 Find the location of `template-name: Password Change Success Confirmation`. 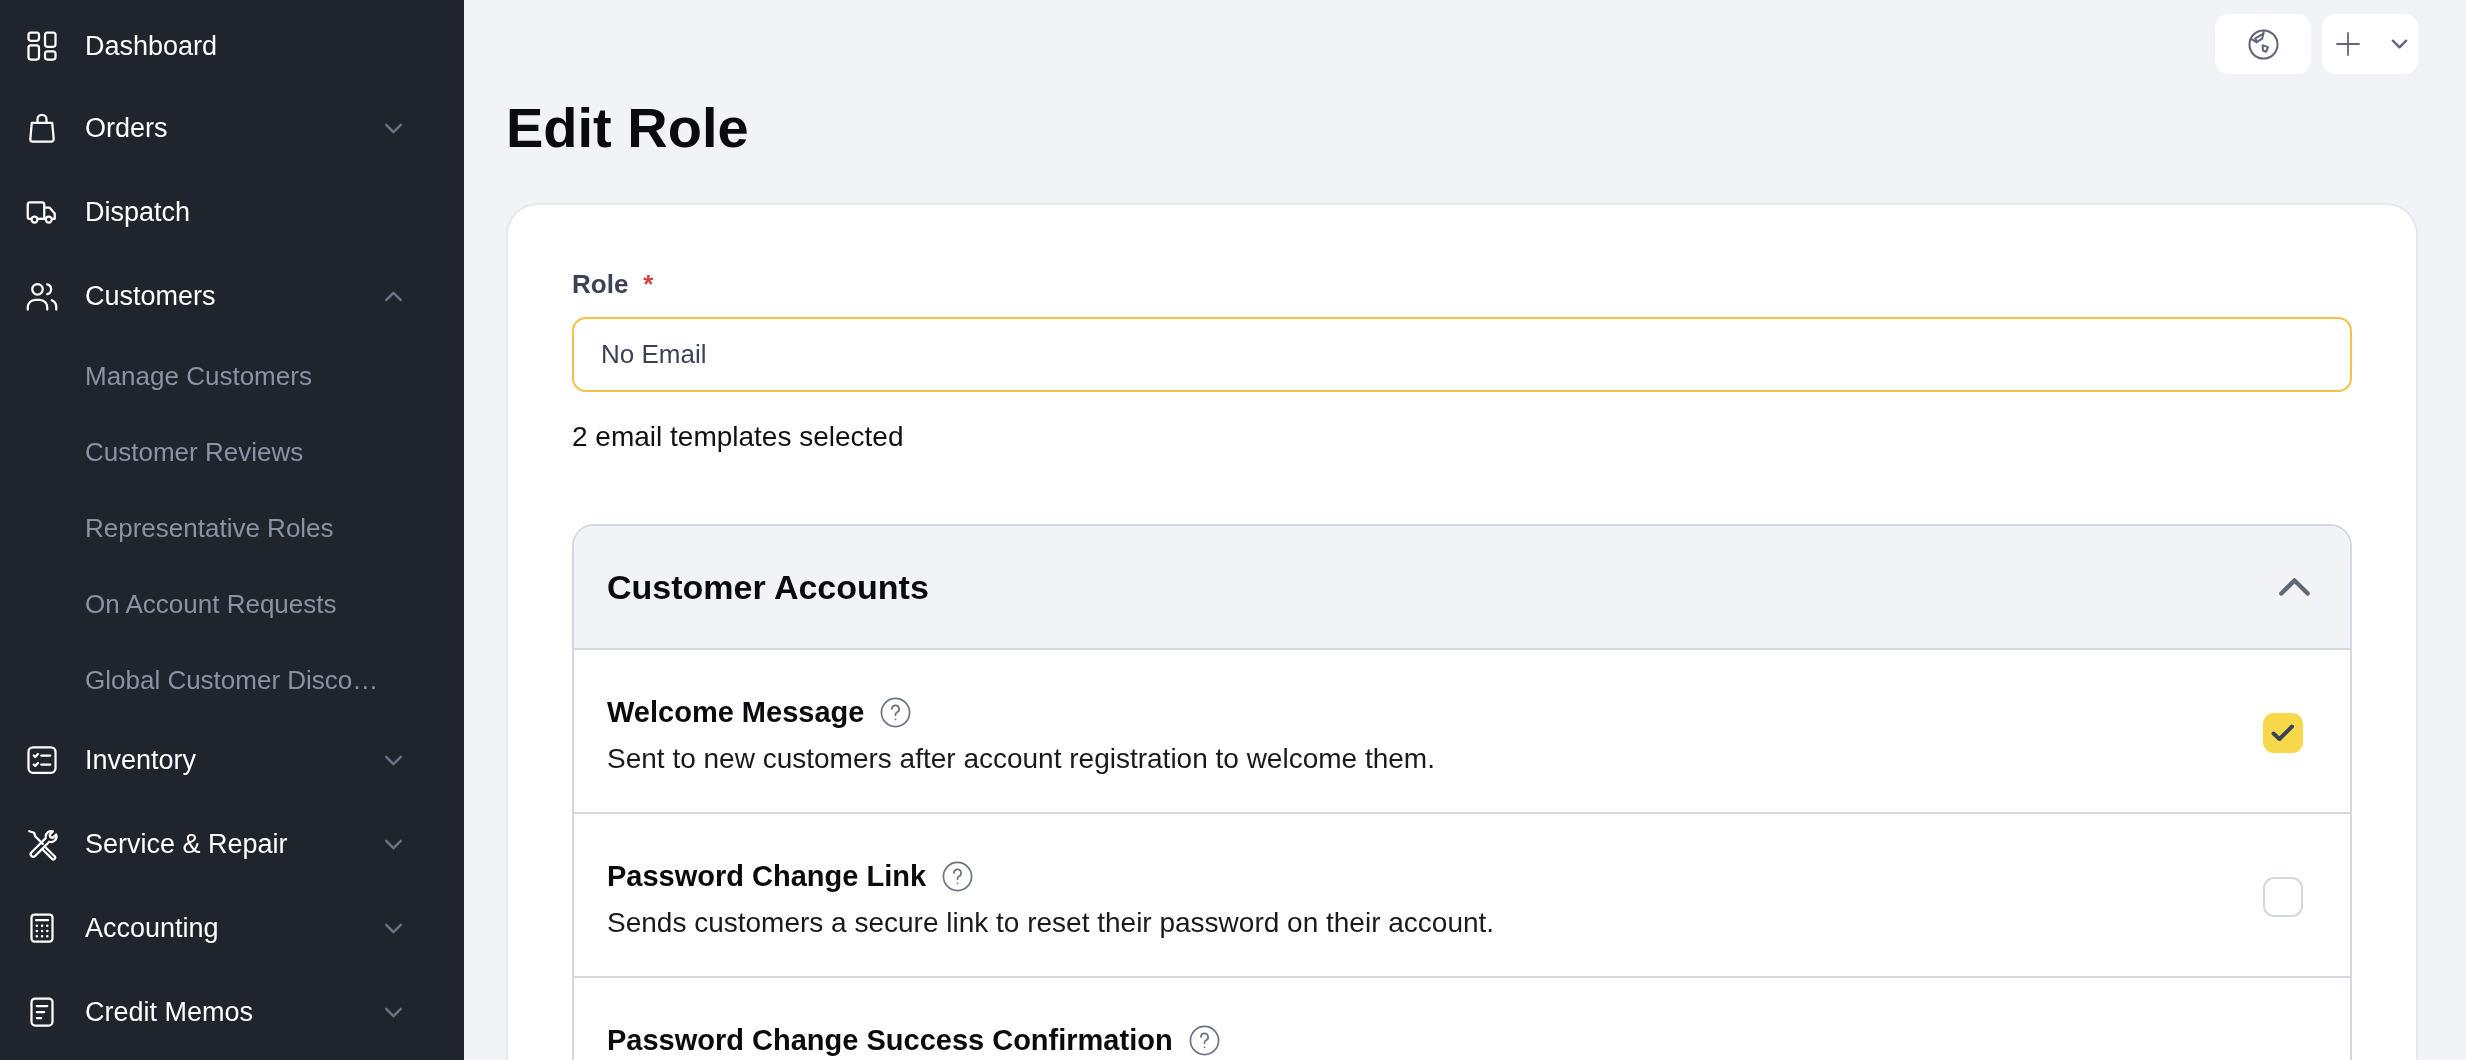

template-name: Password Change Success Confirmation is located at coordinates (890, 1040).